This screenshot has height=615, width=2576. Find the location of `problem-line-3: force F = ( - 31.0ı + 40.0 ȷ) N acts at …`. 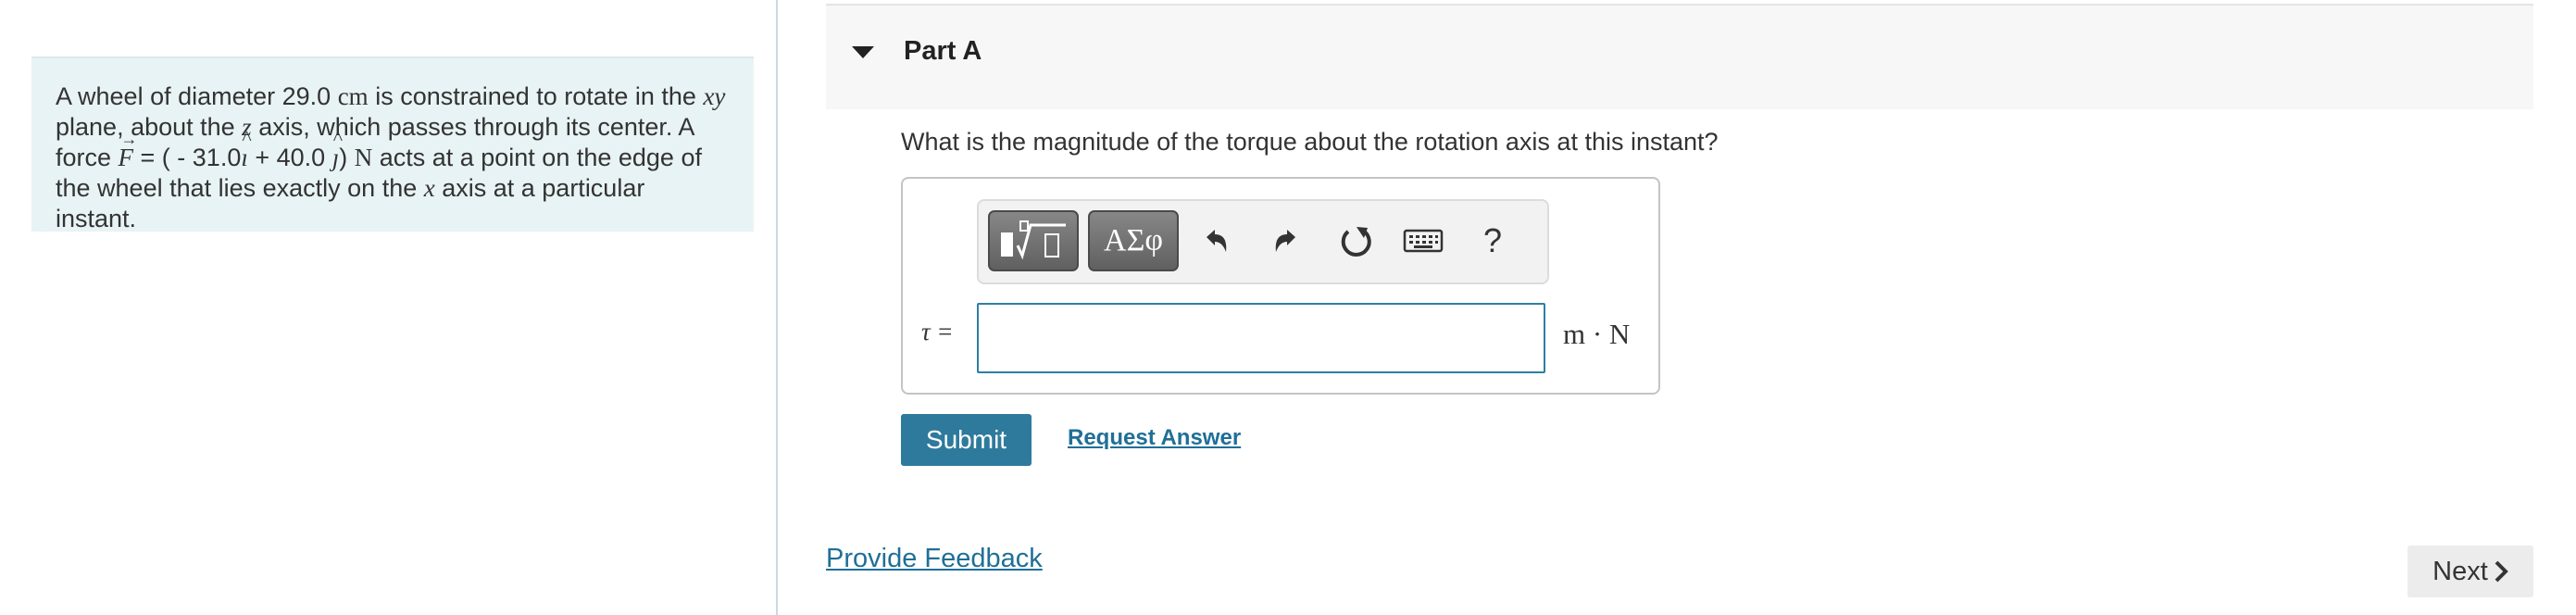

problem-line-3: force F = ( - 31.0ı + 40.0 ȷ) N acts at … is located at coordinates (393, 147).